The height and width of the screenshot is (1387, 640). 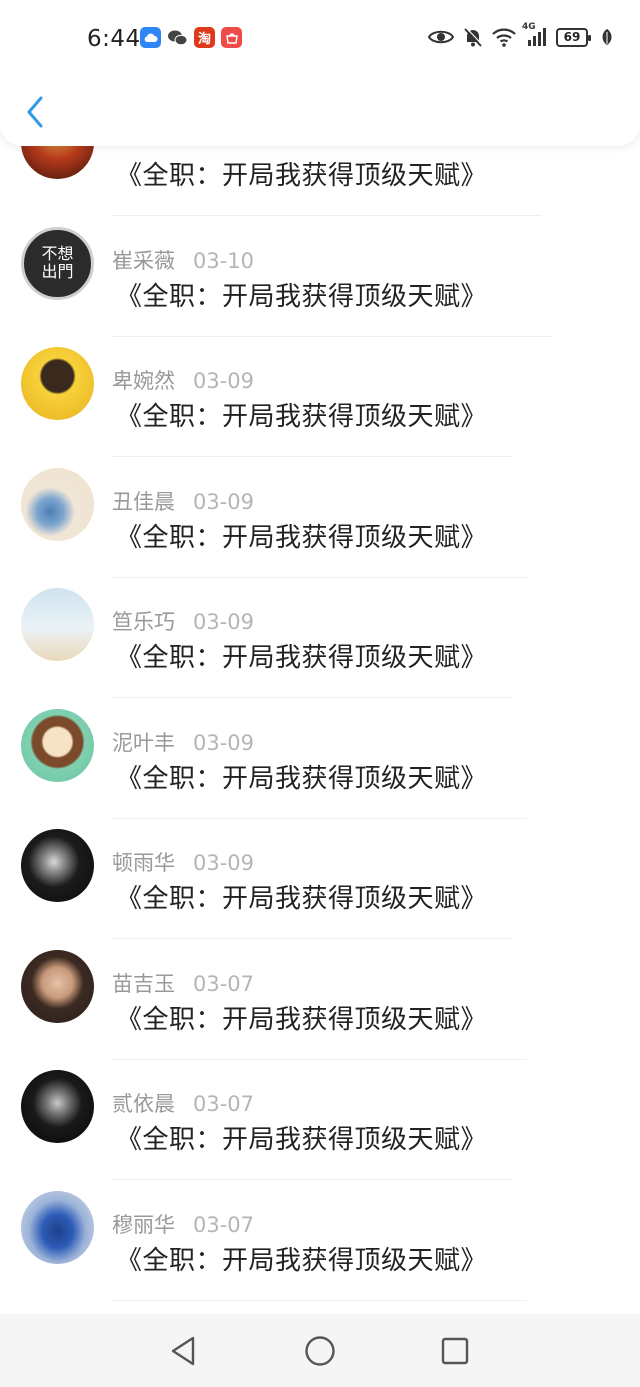 I want to click on list-item: 穆丽华 03-07 《全职：开局我获得顶级天赋》, so click(x=320, y=1226).